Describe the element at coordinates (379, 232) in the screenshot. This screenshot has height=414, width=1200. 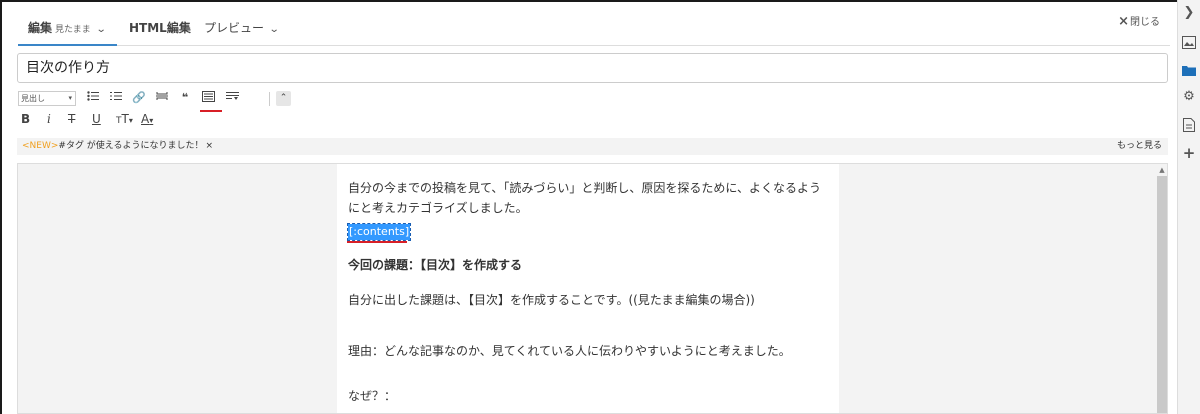
I see `contents-tag: [:contents]` at that location.